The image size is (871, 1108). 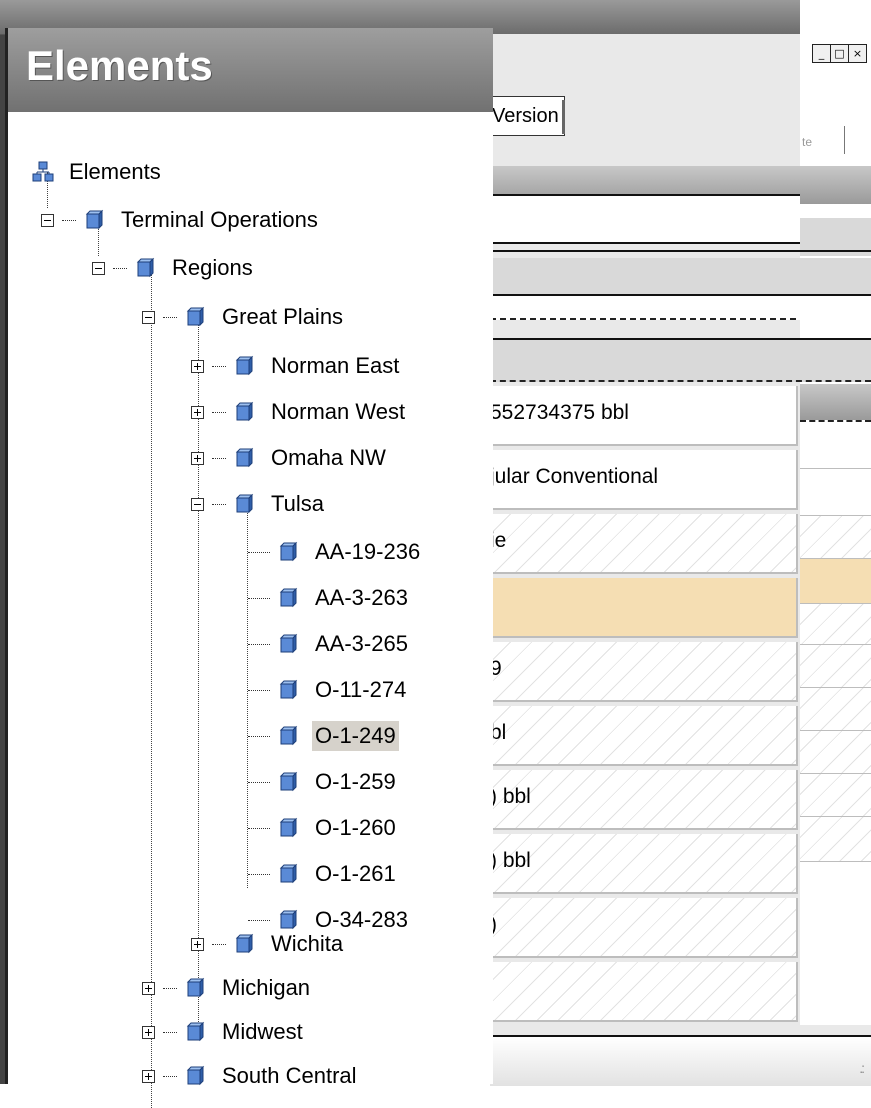 I want to click on grid-value: jular Conventional, so click(x=574, y=476).